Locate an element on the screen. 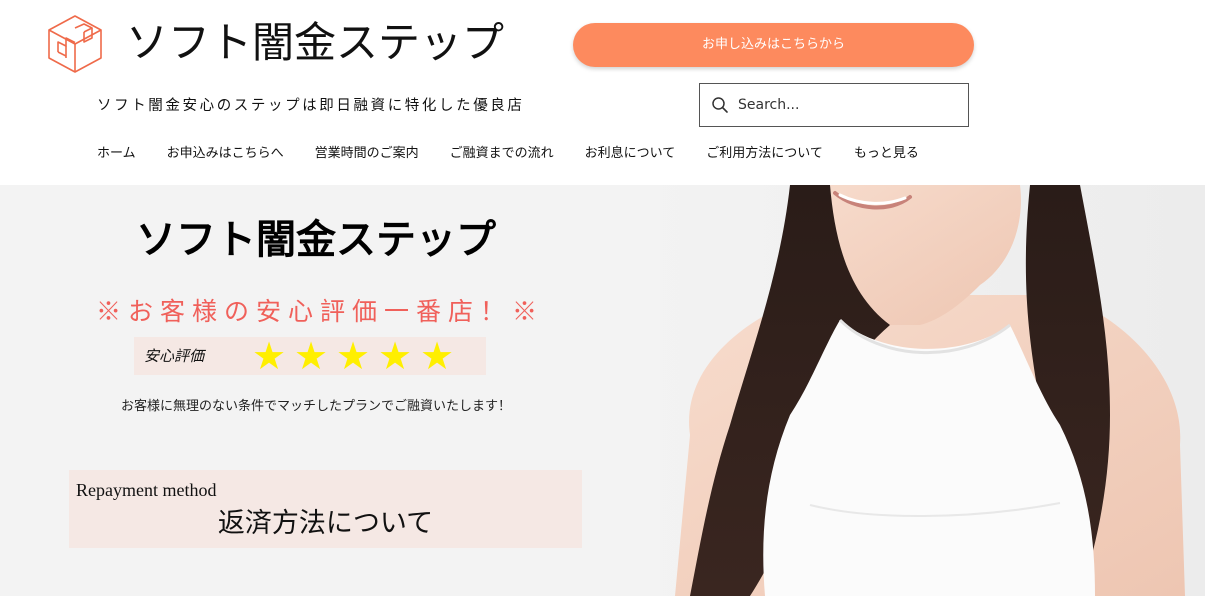  nav-item-interest: お利息について is located at coordinates (630, 154).